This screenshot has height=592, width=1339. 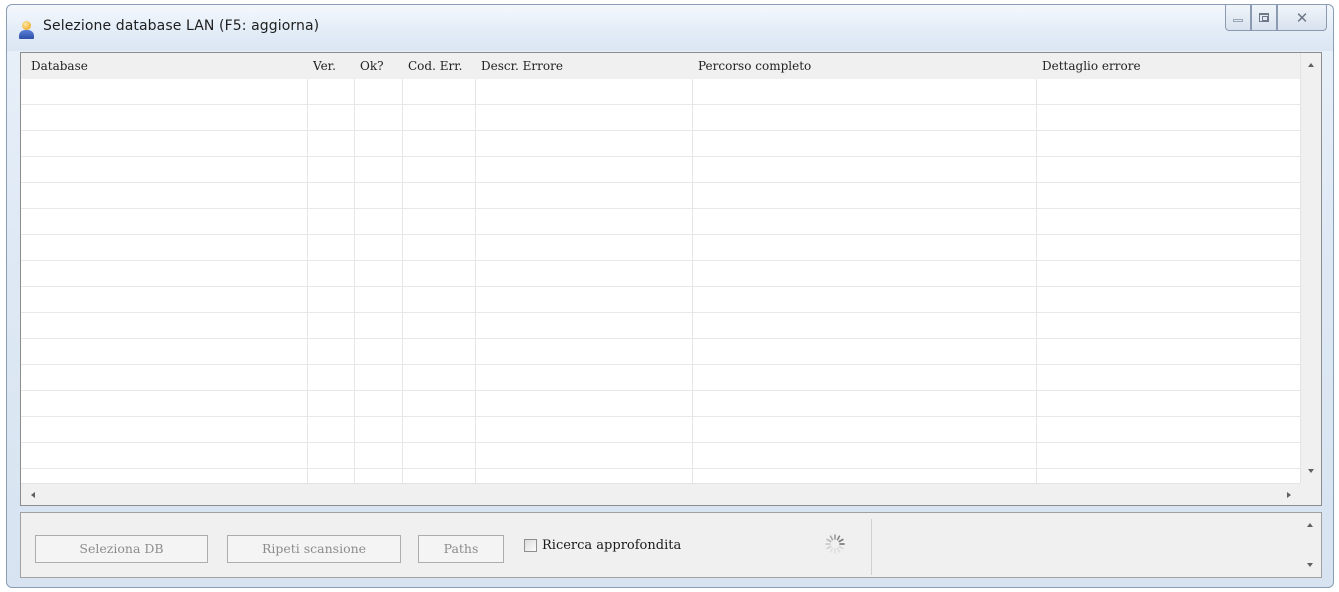 I want to click on column-header-database: Database, so click(x=56, y=66).